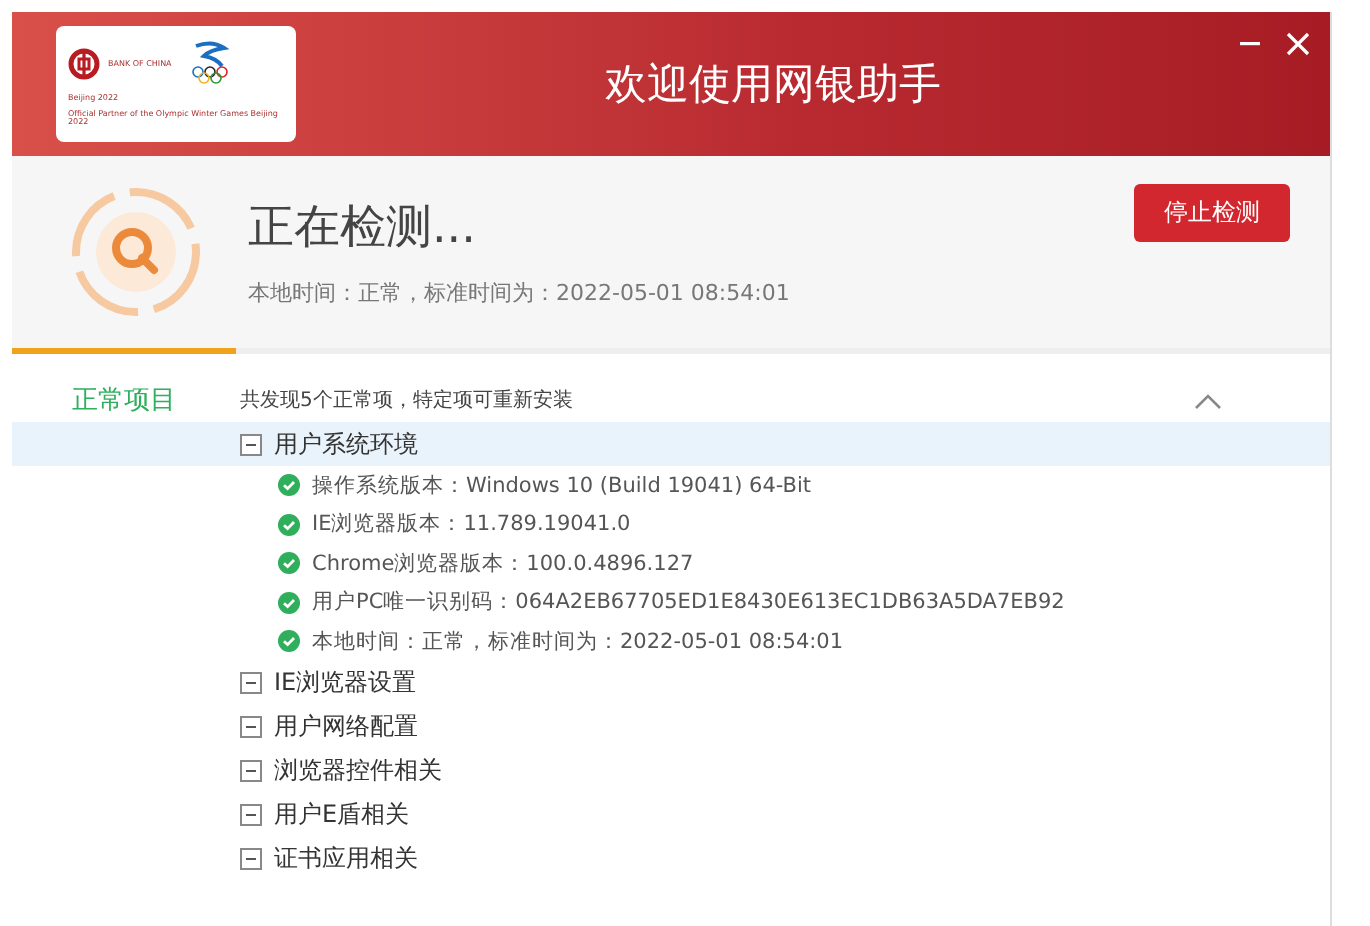  I want to click on close-button, so click(1298, 44).